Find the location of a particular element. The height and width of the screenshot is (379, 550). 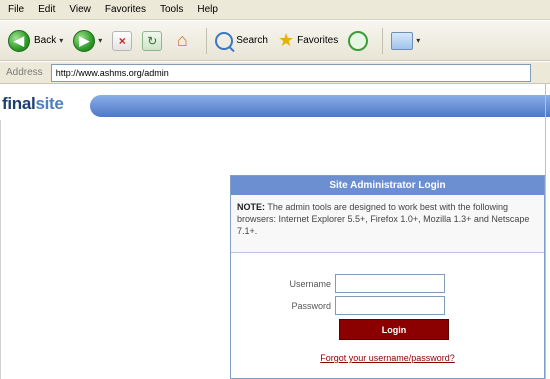

note-label: NOTE: is located at coordinates (251, 207).